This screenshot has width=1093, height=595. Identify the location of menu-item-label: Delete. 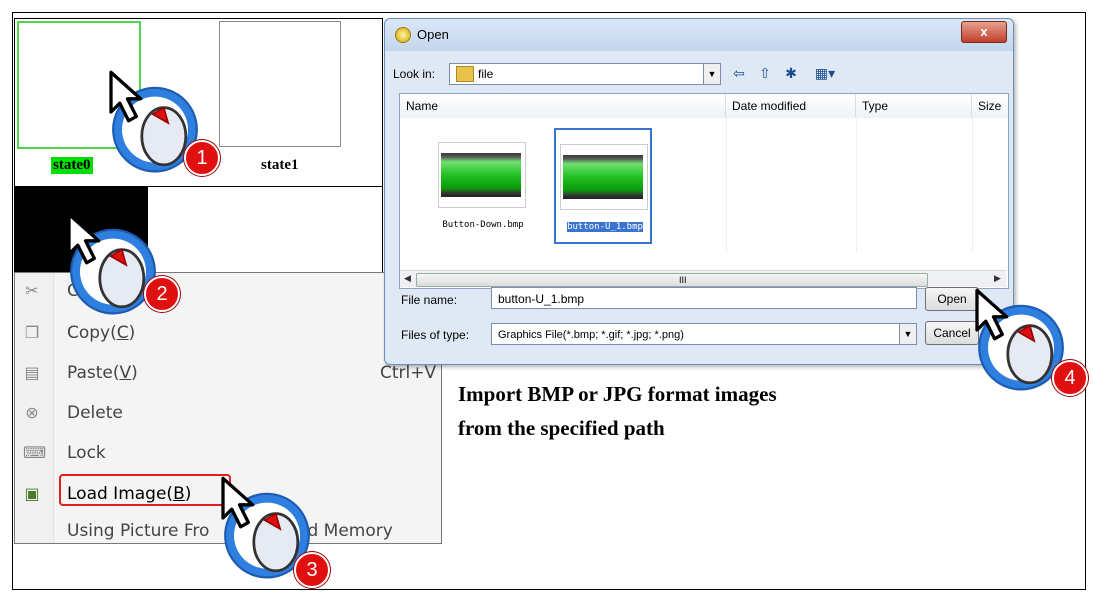
(95, 413).